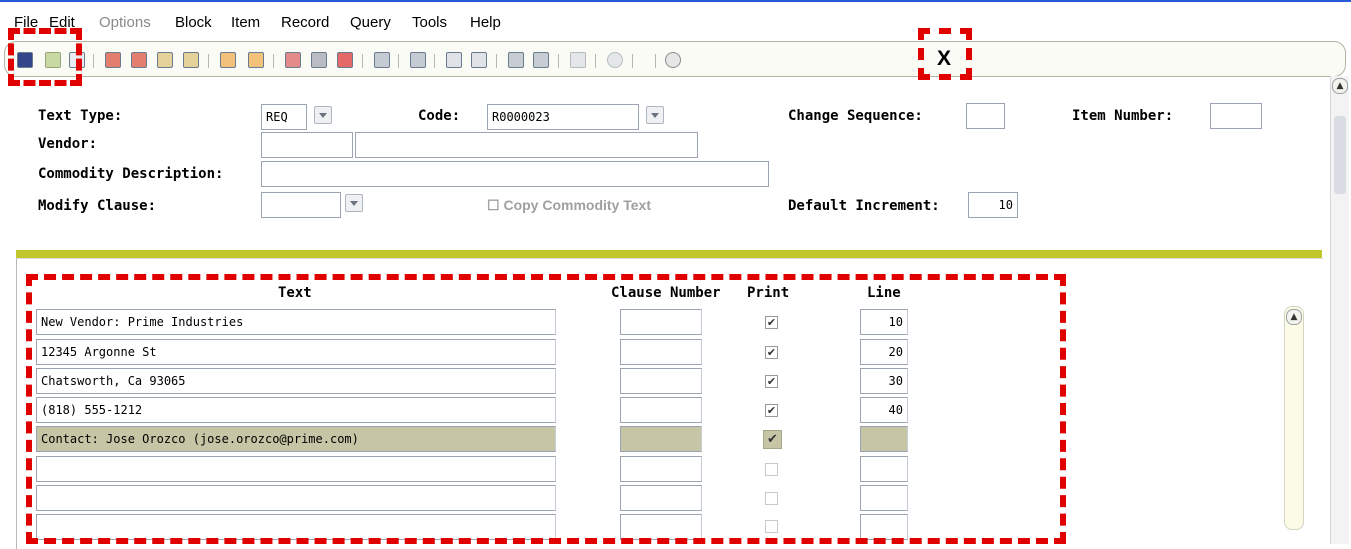  I want to click on vendor-label: Vendor:, so click(68, 144).